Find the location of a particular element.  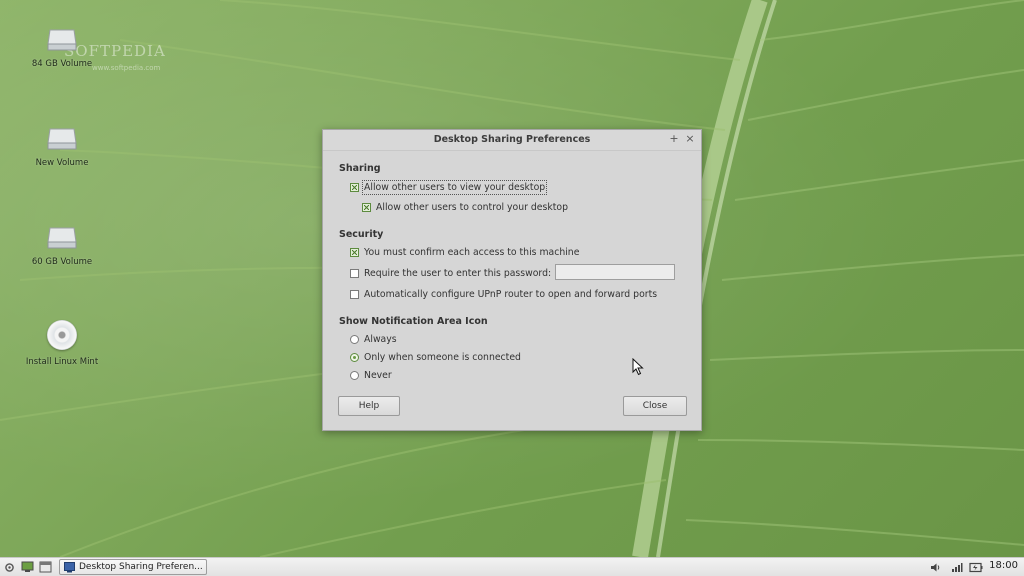

notify-connected-label: Only when someone is connected is located at coordinates (442, 357).